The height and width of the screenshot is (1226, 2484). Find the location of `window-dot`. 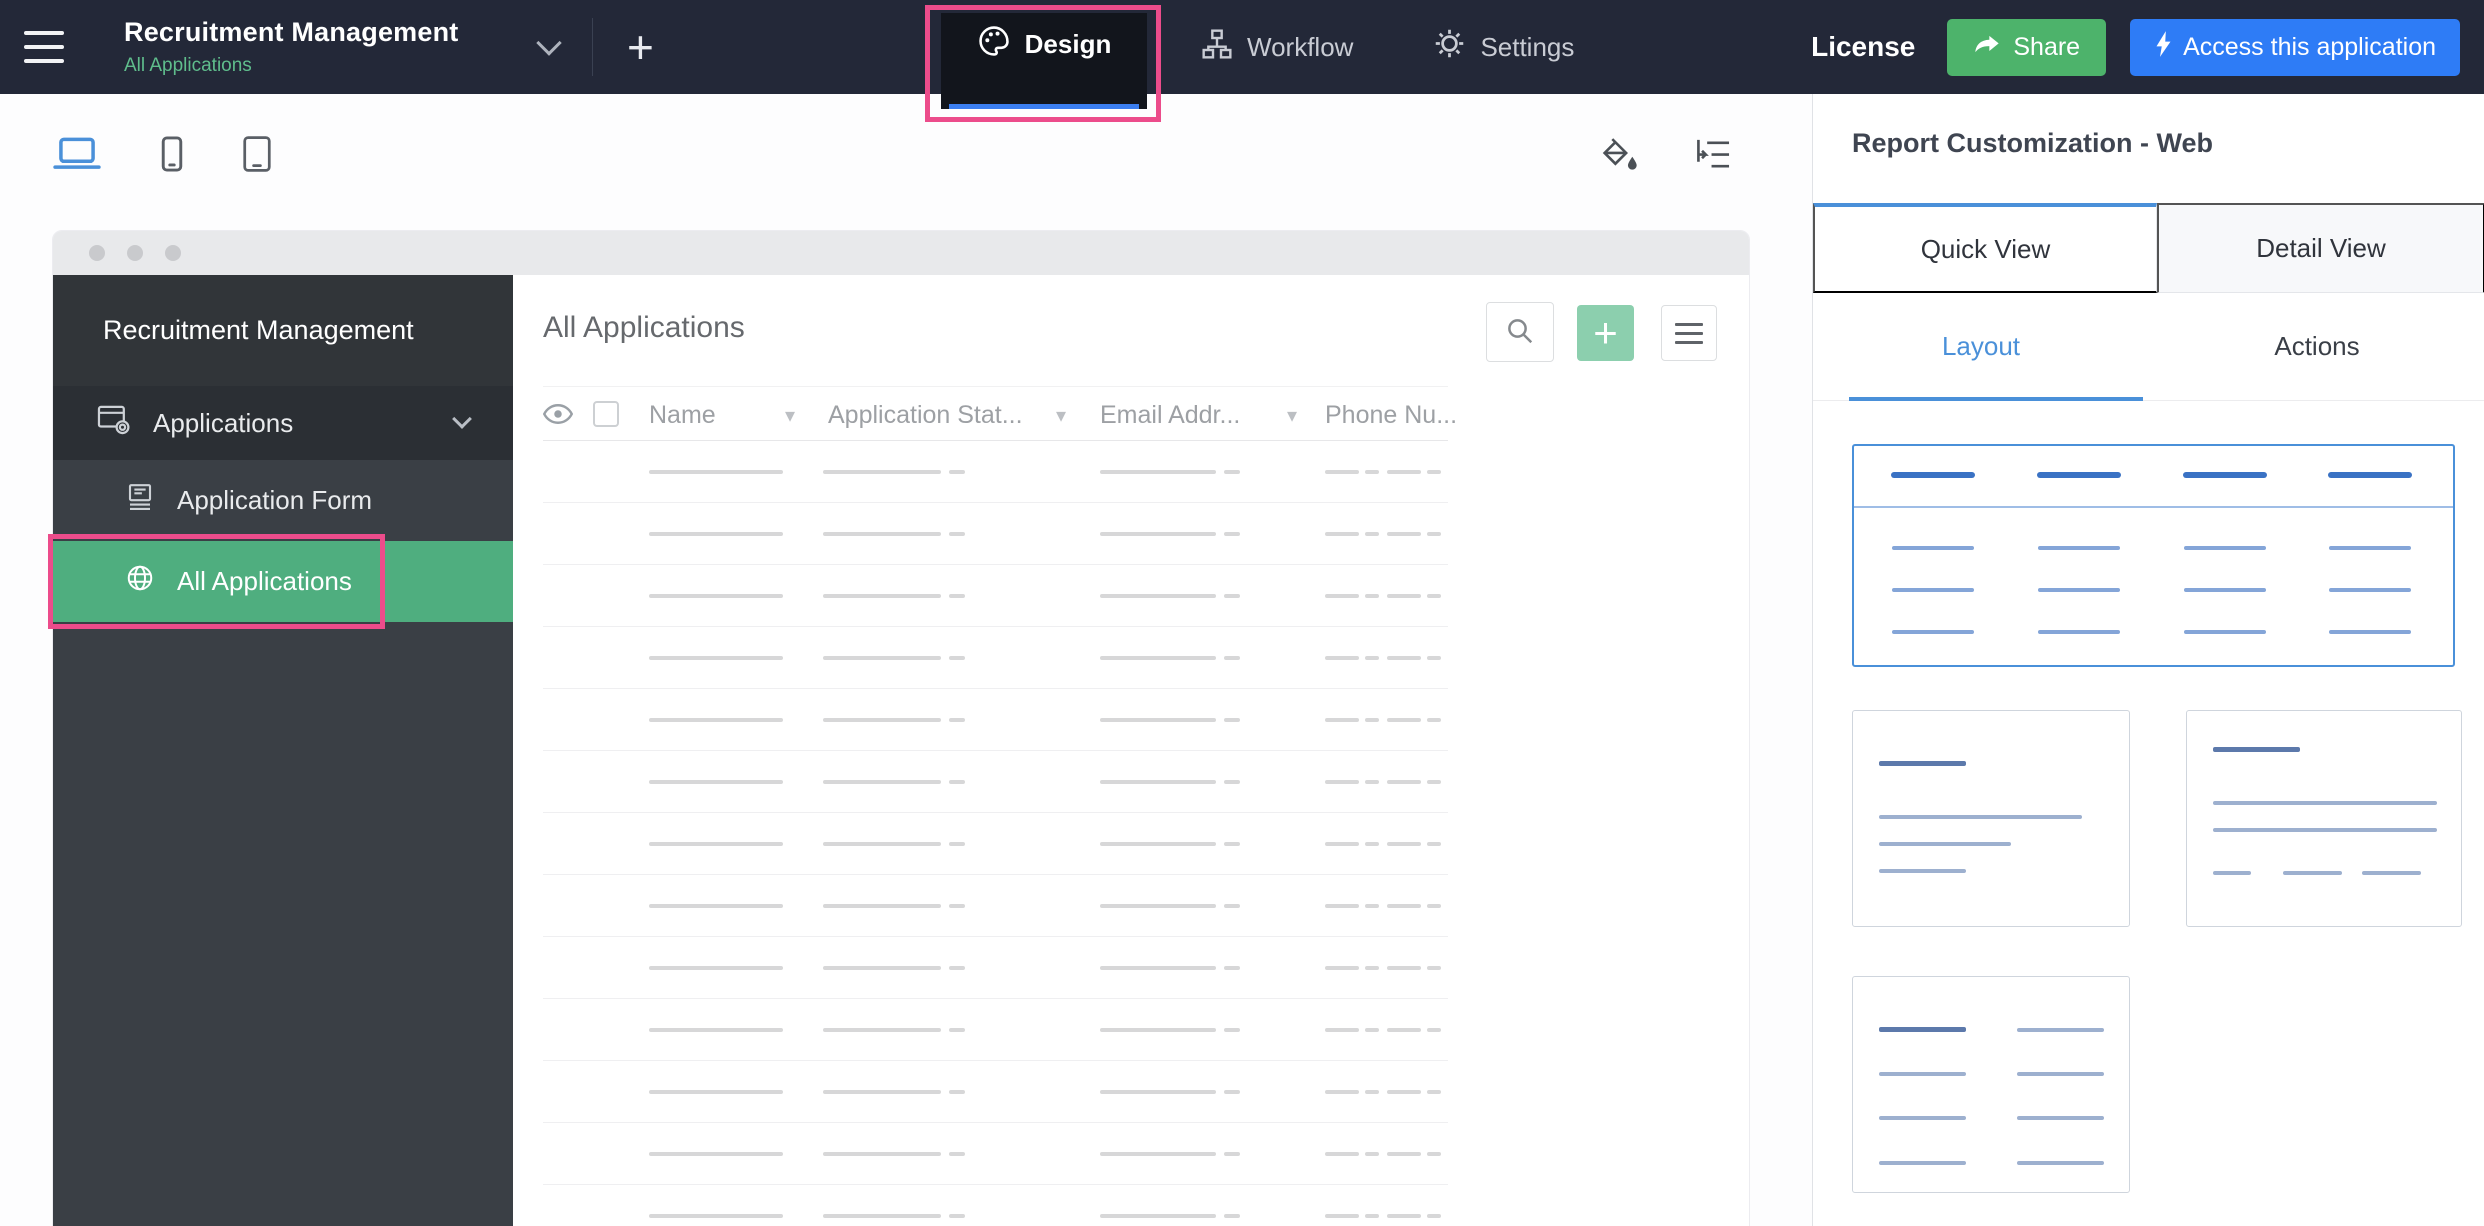

window-dot is located at coordinates (97, 253).